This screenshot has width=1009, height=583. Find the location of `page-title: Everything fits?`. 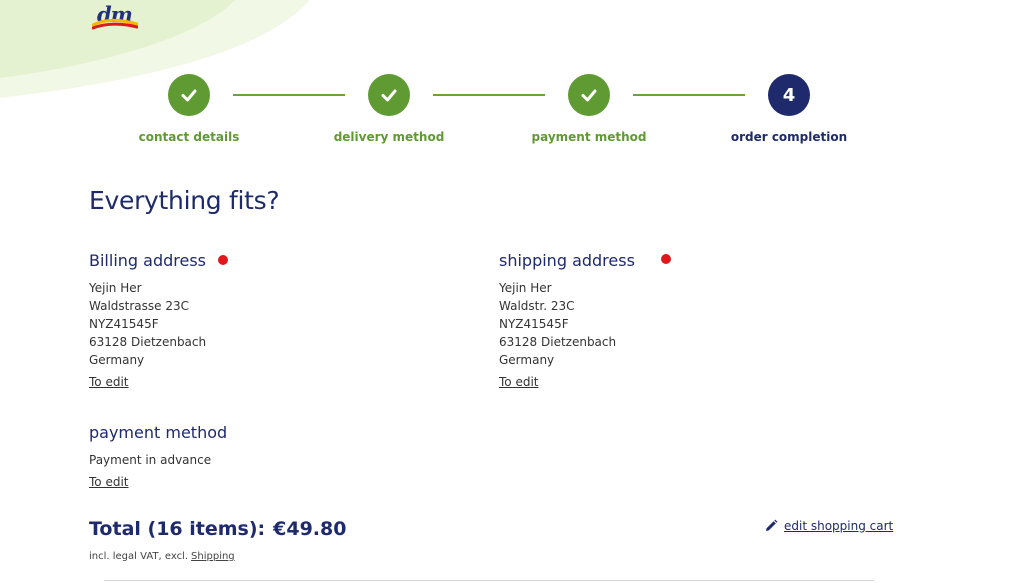

page-title: Everything fits? is located at coordinates (184, 200).